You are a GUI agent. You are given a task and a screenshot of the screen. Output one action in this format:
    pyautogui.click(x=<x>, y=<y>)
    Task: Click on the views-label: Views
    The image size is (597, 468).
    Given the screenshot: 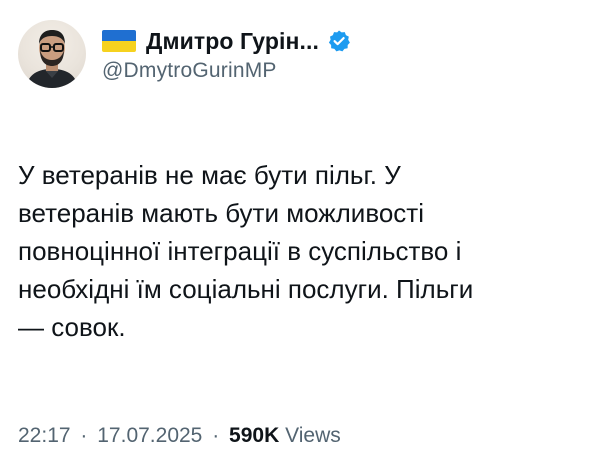 What is the action you would take?
    pyautogui.click(x=313, y=435)
    